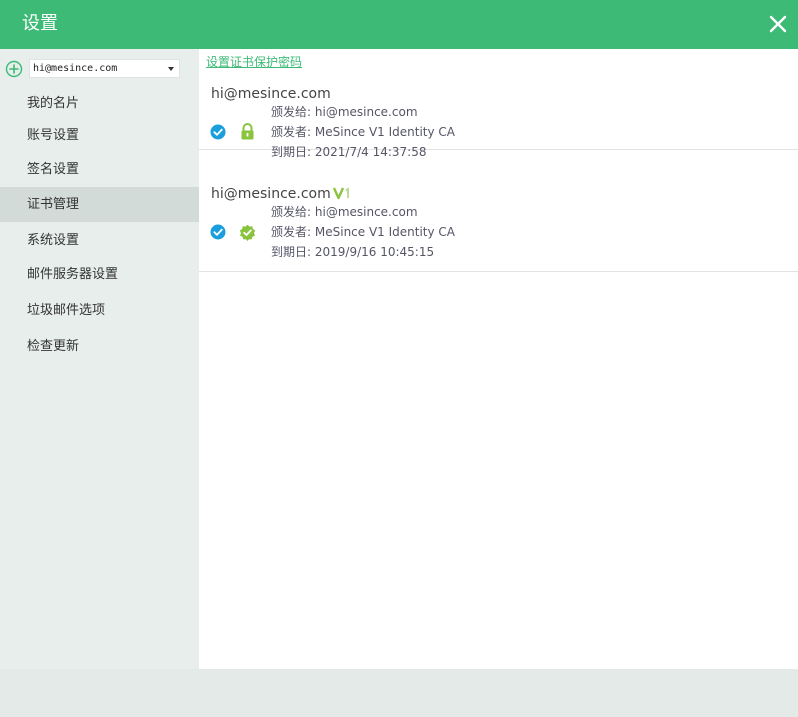 The image size is (798, 717). I want to click on window-title: 设置, so click(40, 23).